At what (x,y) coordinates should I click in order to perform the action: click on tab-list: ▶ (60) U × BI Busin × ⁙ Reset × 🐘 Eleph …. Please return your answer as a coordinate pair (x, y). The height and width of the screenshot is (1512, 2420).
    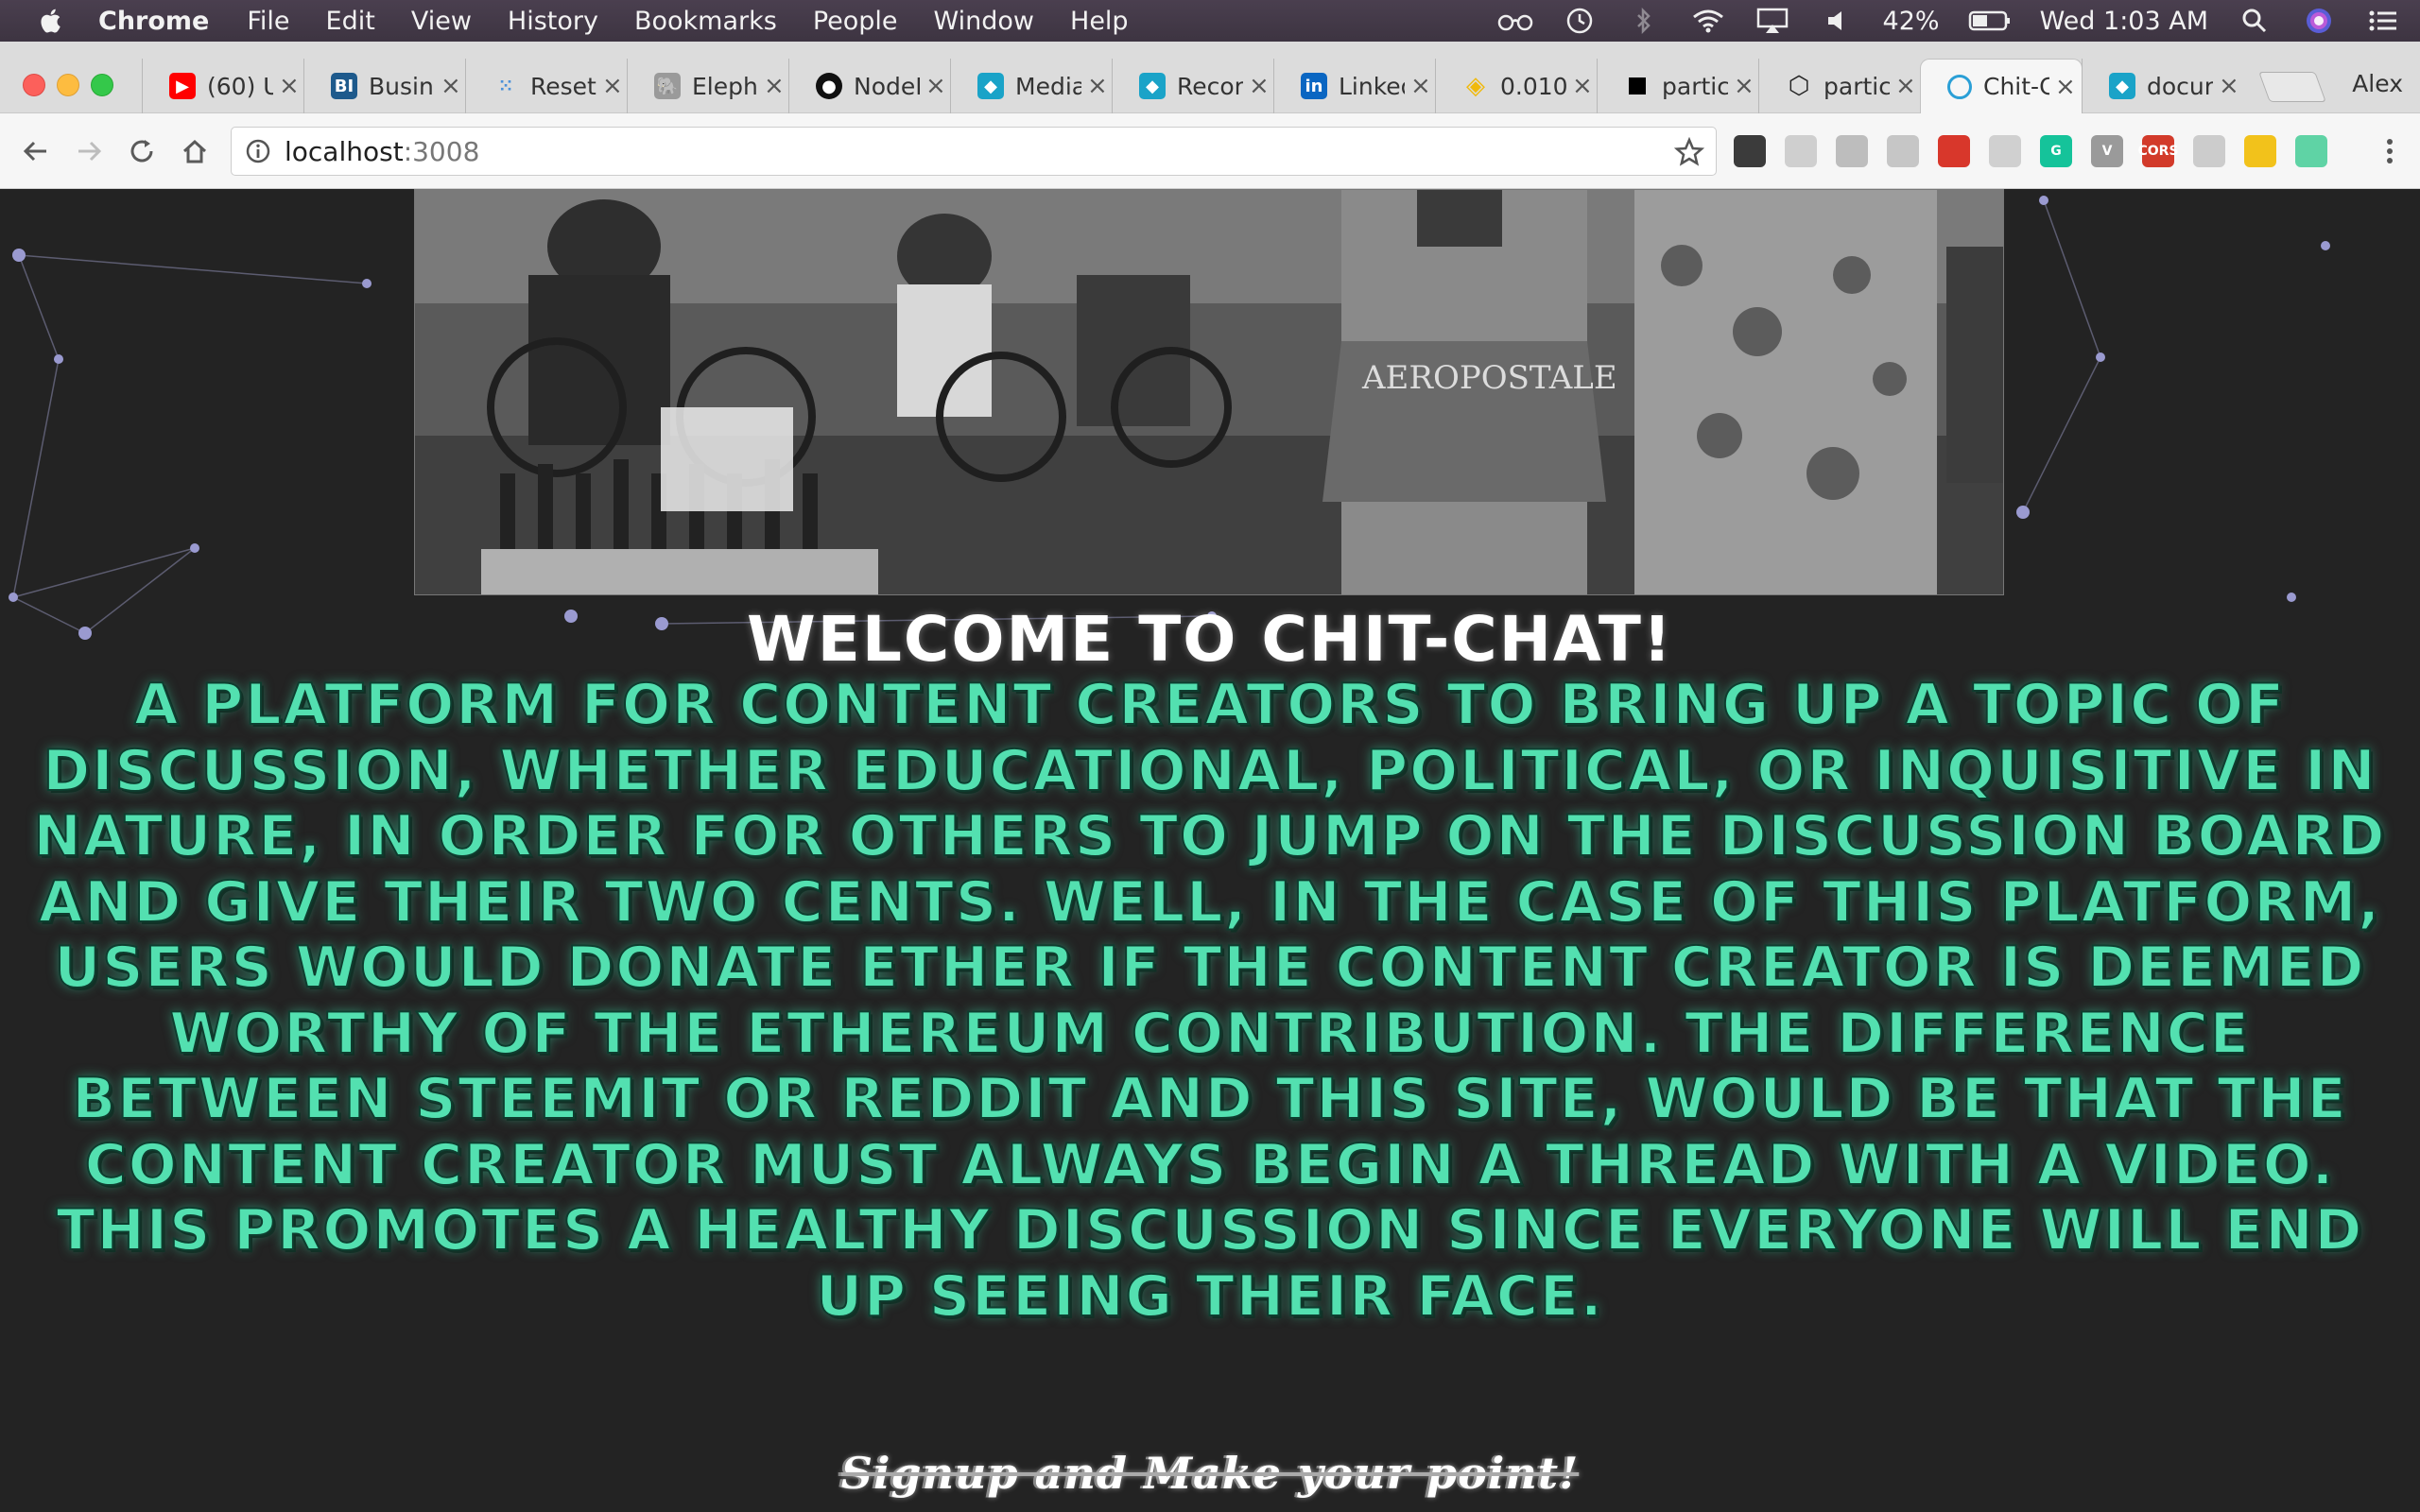
    Looking at the image, I should click on (1234, 86).